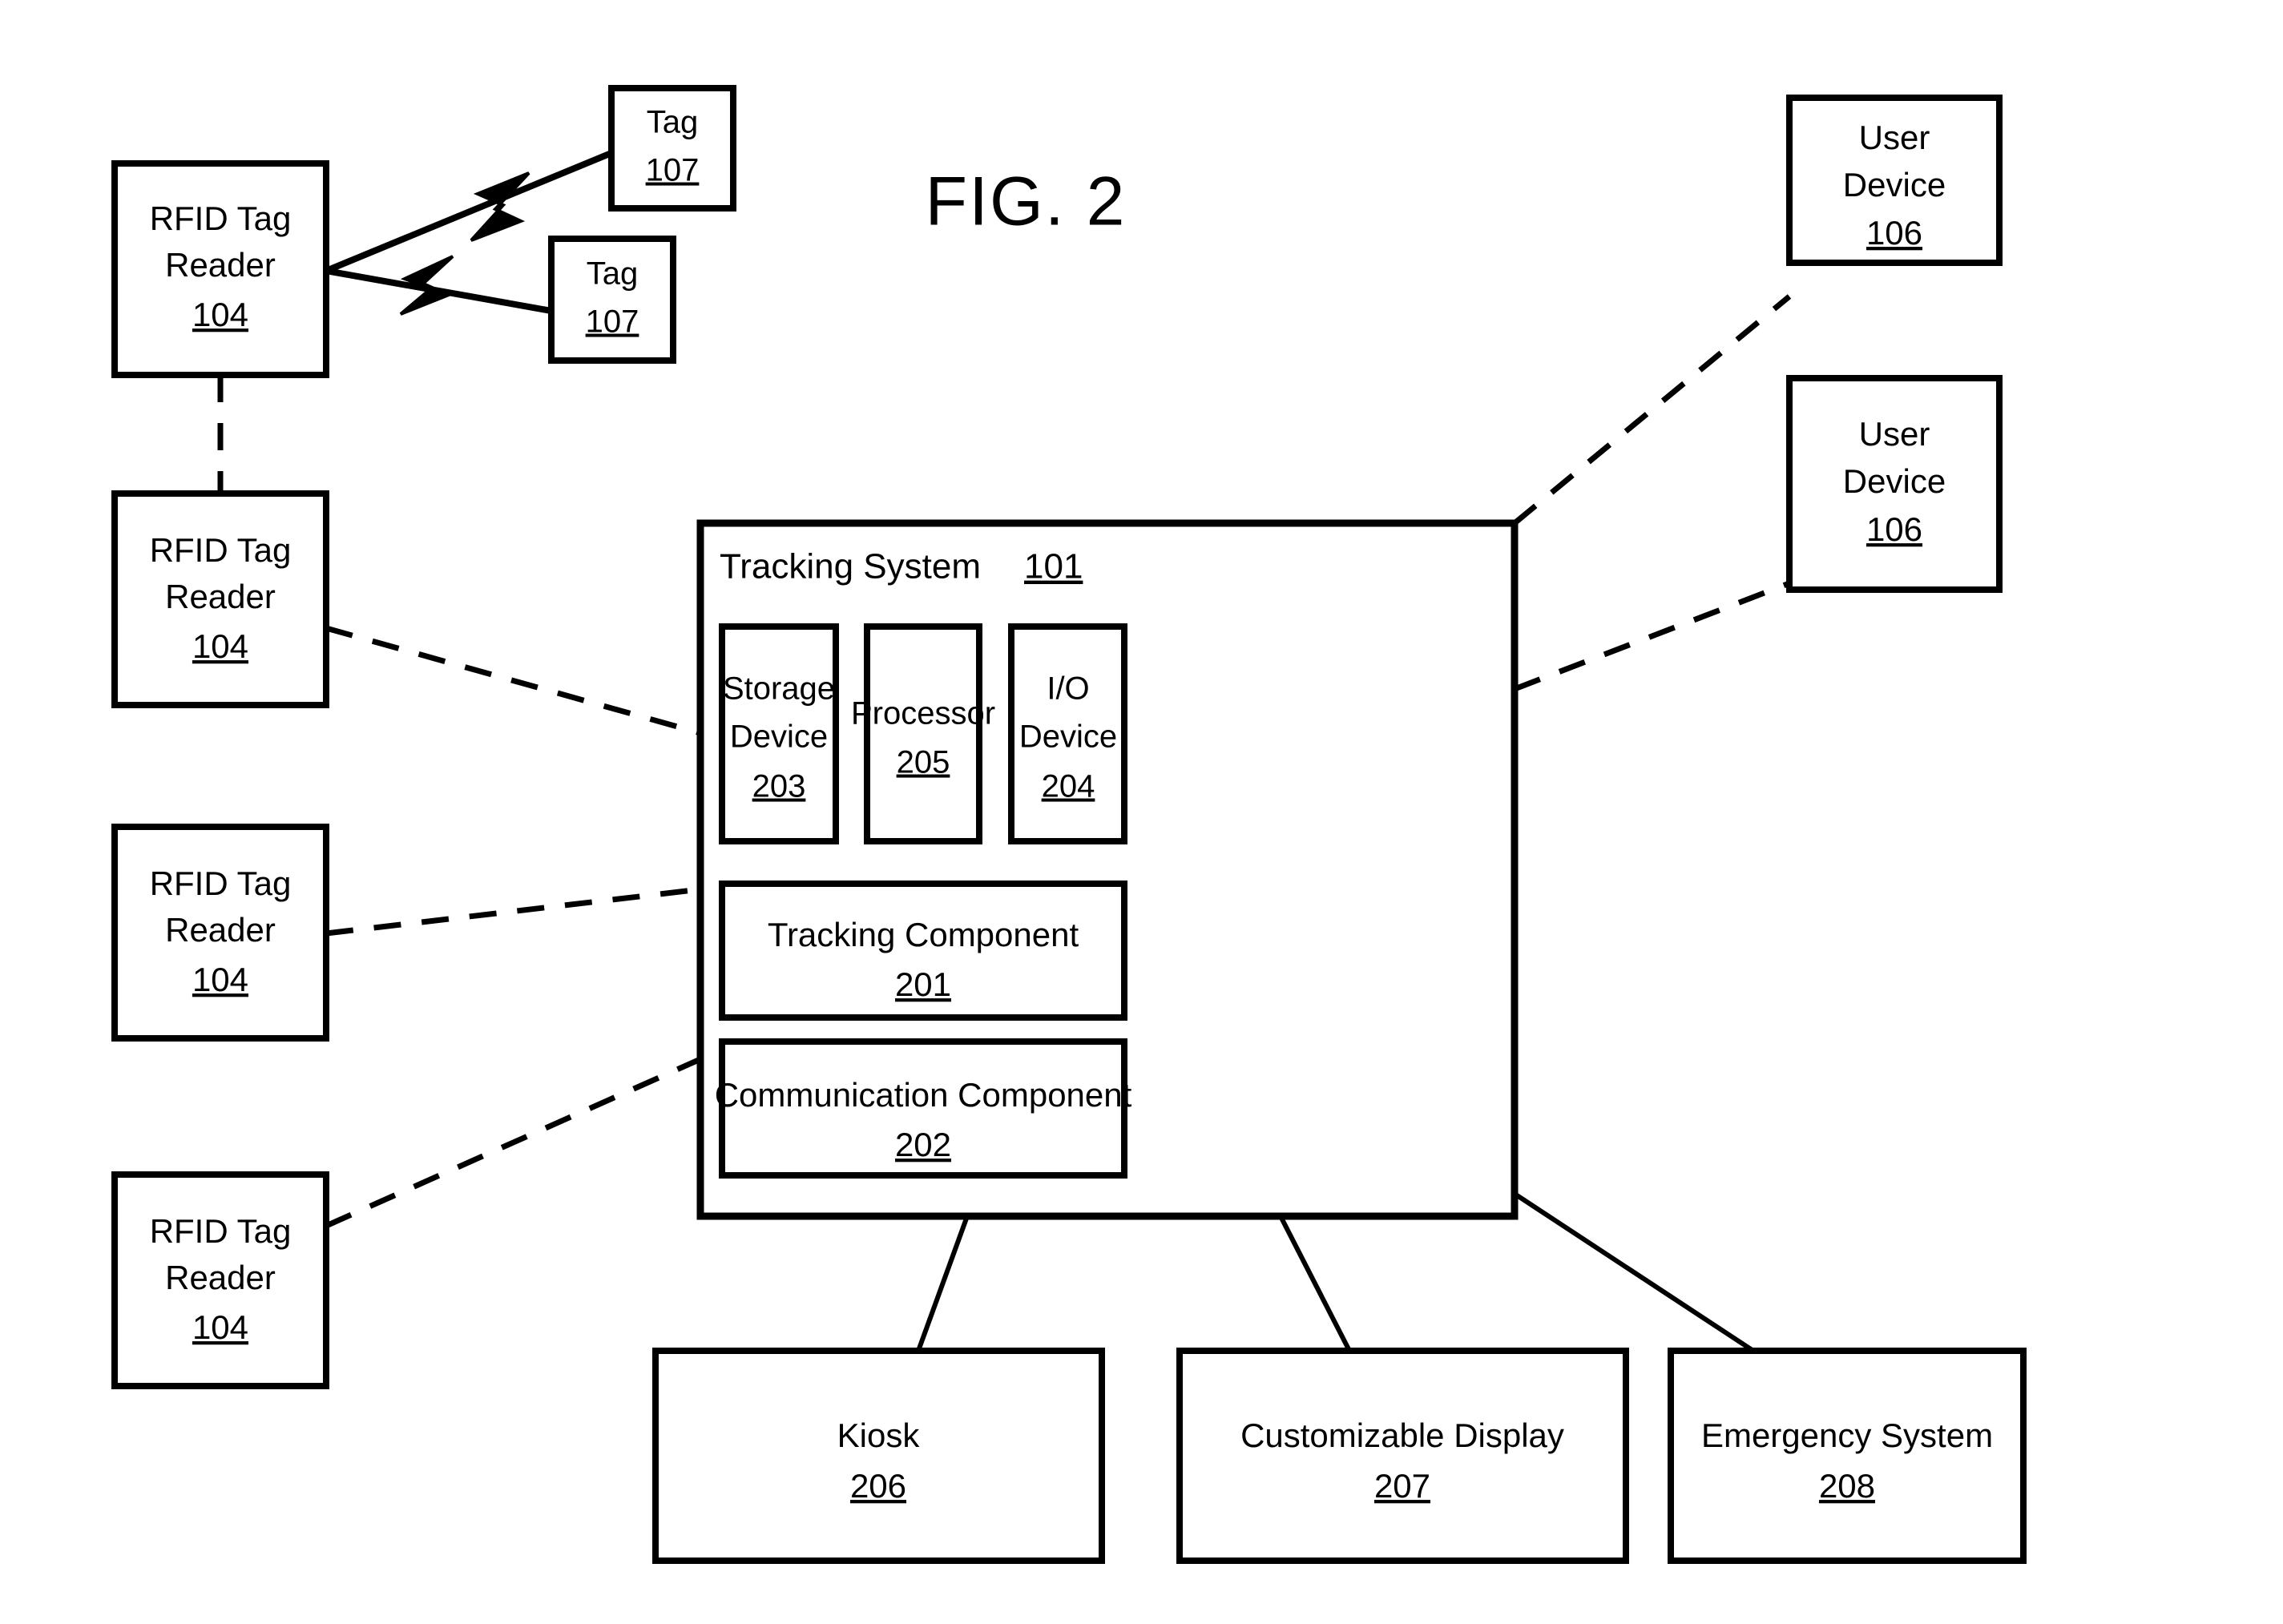  What do you see at coordinates (1068, 737) in the screenshot?
I see `io-device-label-line2: Device` at bounding box center [1068, 737].